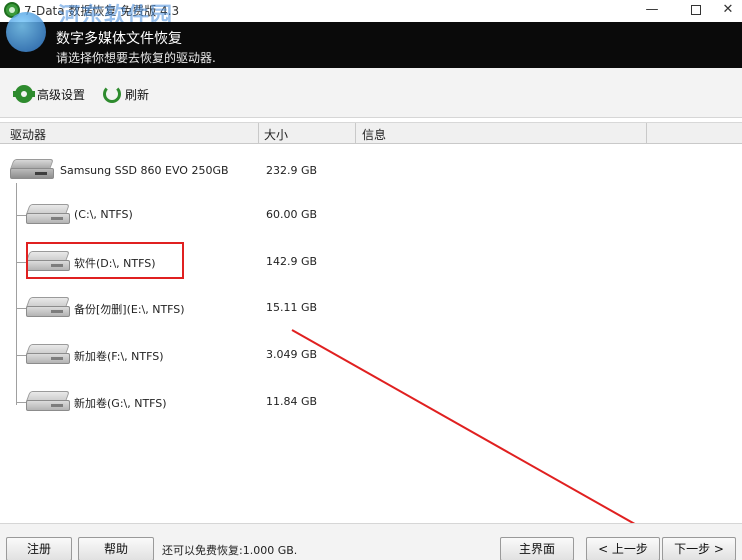 This screenshot has width=742, height=560. Describe the element at coordinates (371, 14) in the screenshot. I see `window-titlebar: 7-Data 数据恢复 免费版 4.3 河东软件园 — ✕` at that location.